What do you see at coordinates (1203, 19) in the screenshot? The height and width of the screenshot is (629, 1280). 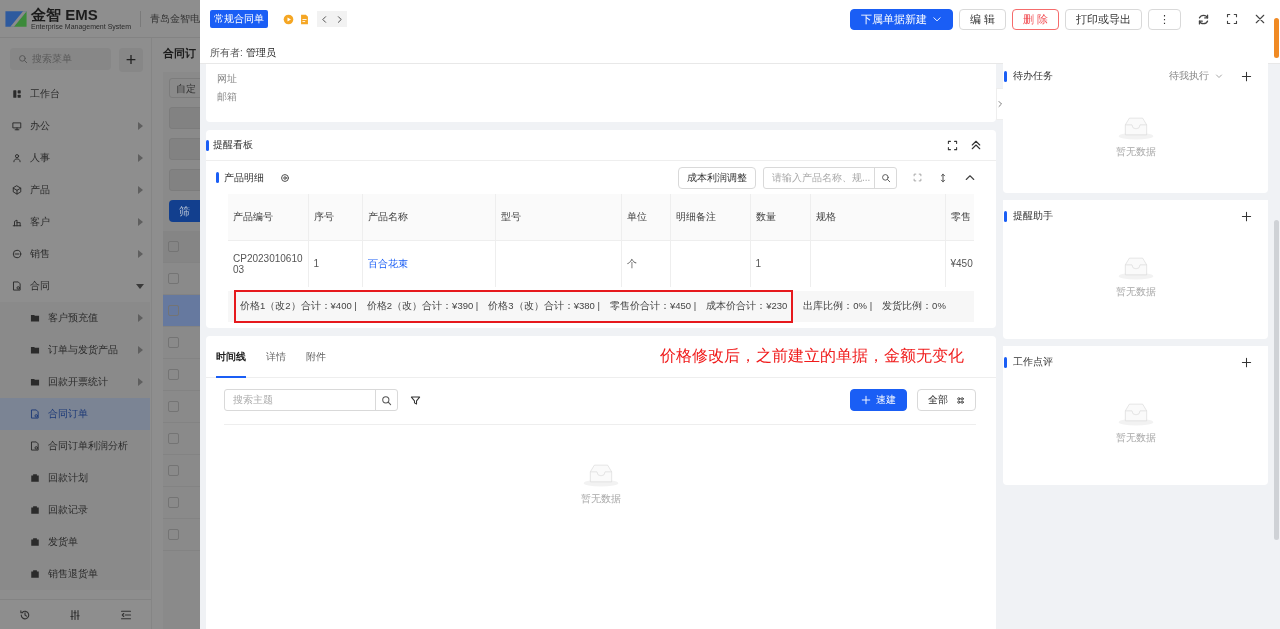 I see `refresh-icon` at bounding box center [1203, 19].